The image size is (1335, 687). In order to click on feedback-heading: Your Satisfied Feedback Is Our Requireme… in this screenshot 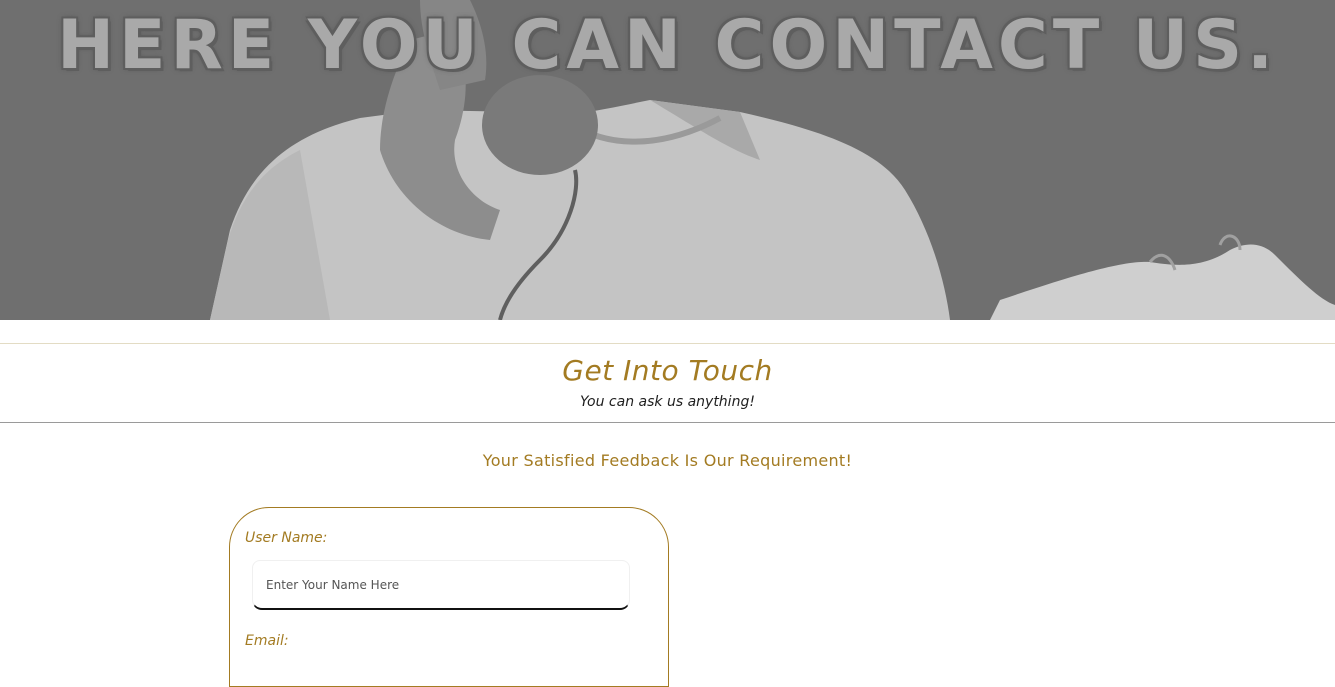, I will do `click(667, 460)`.